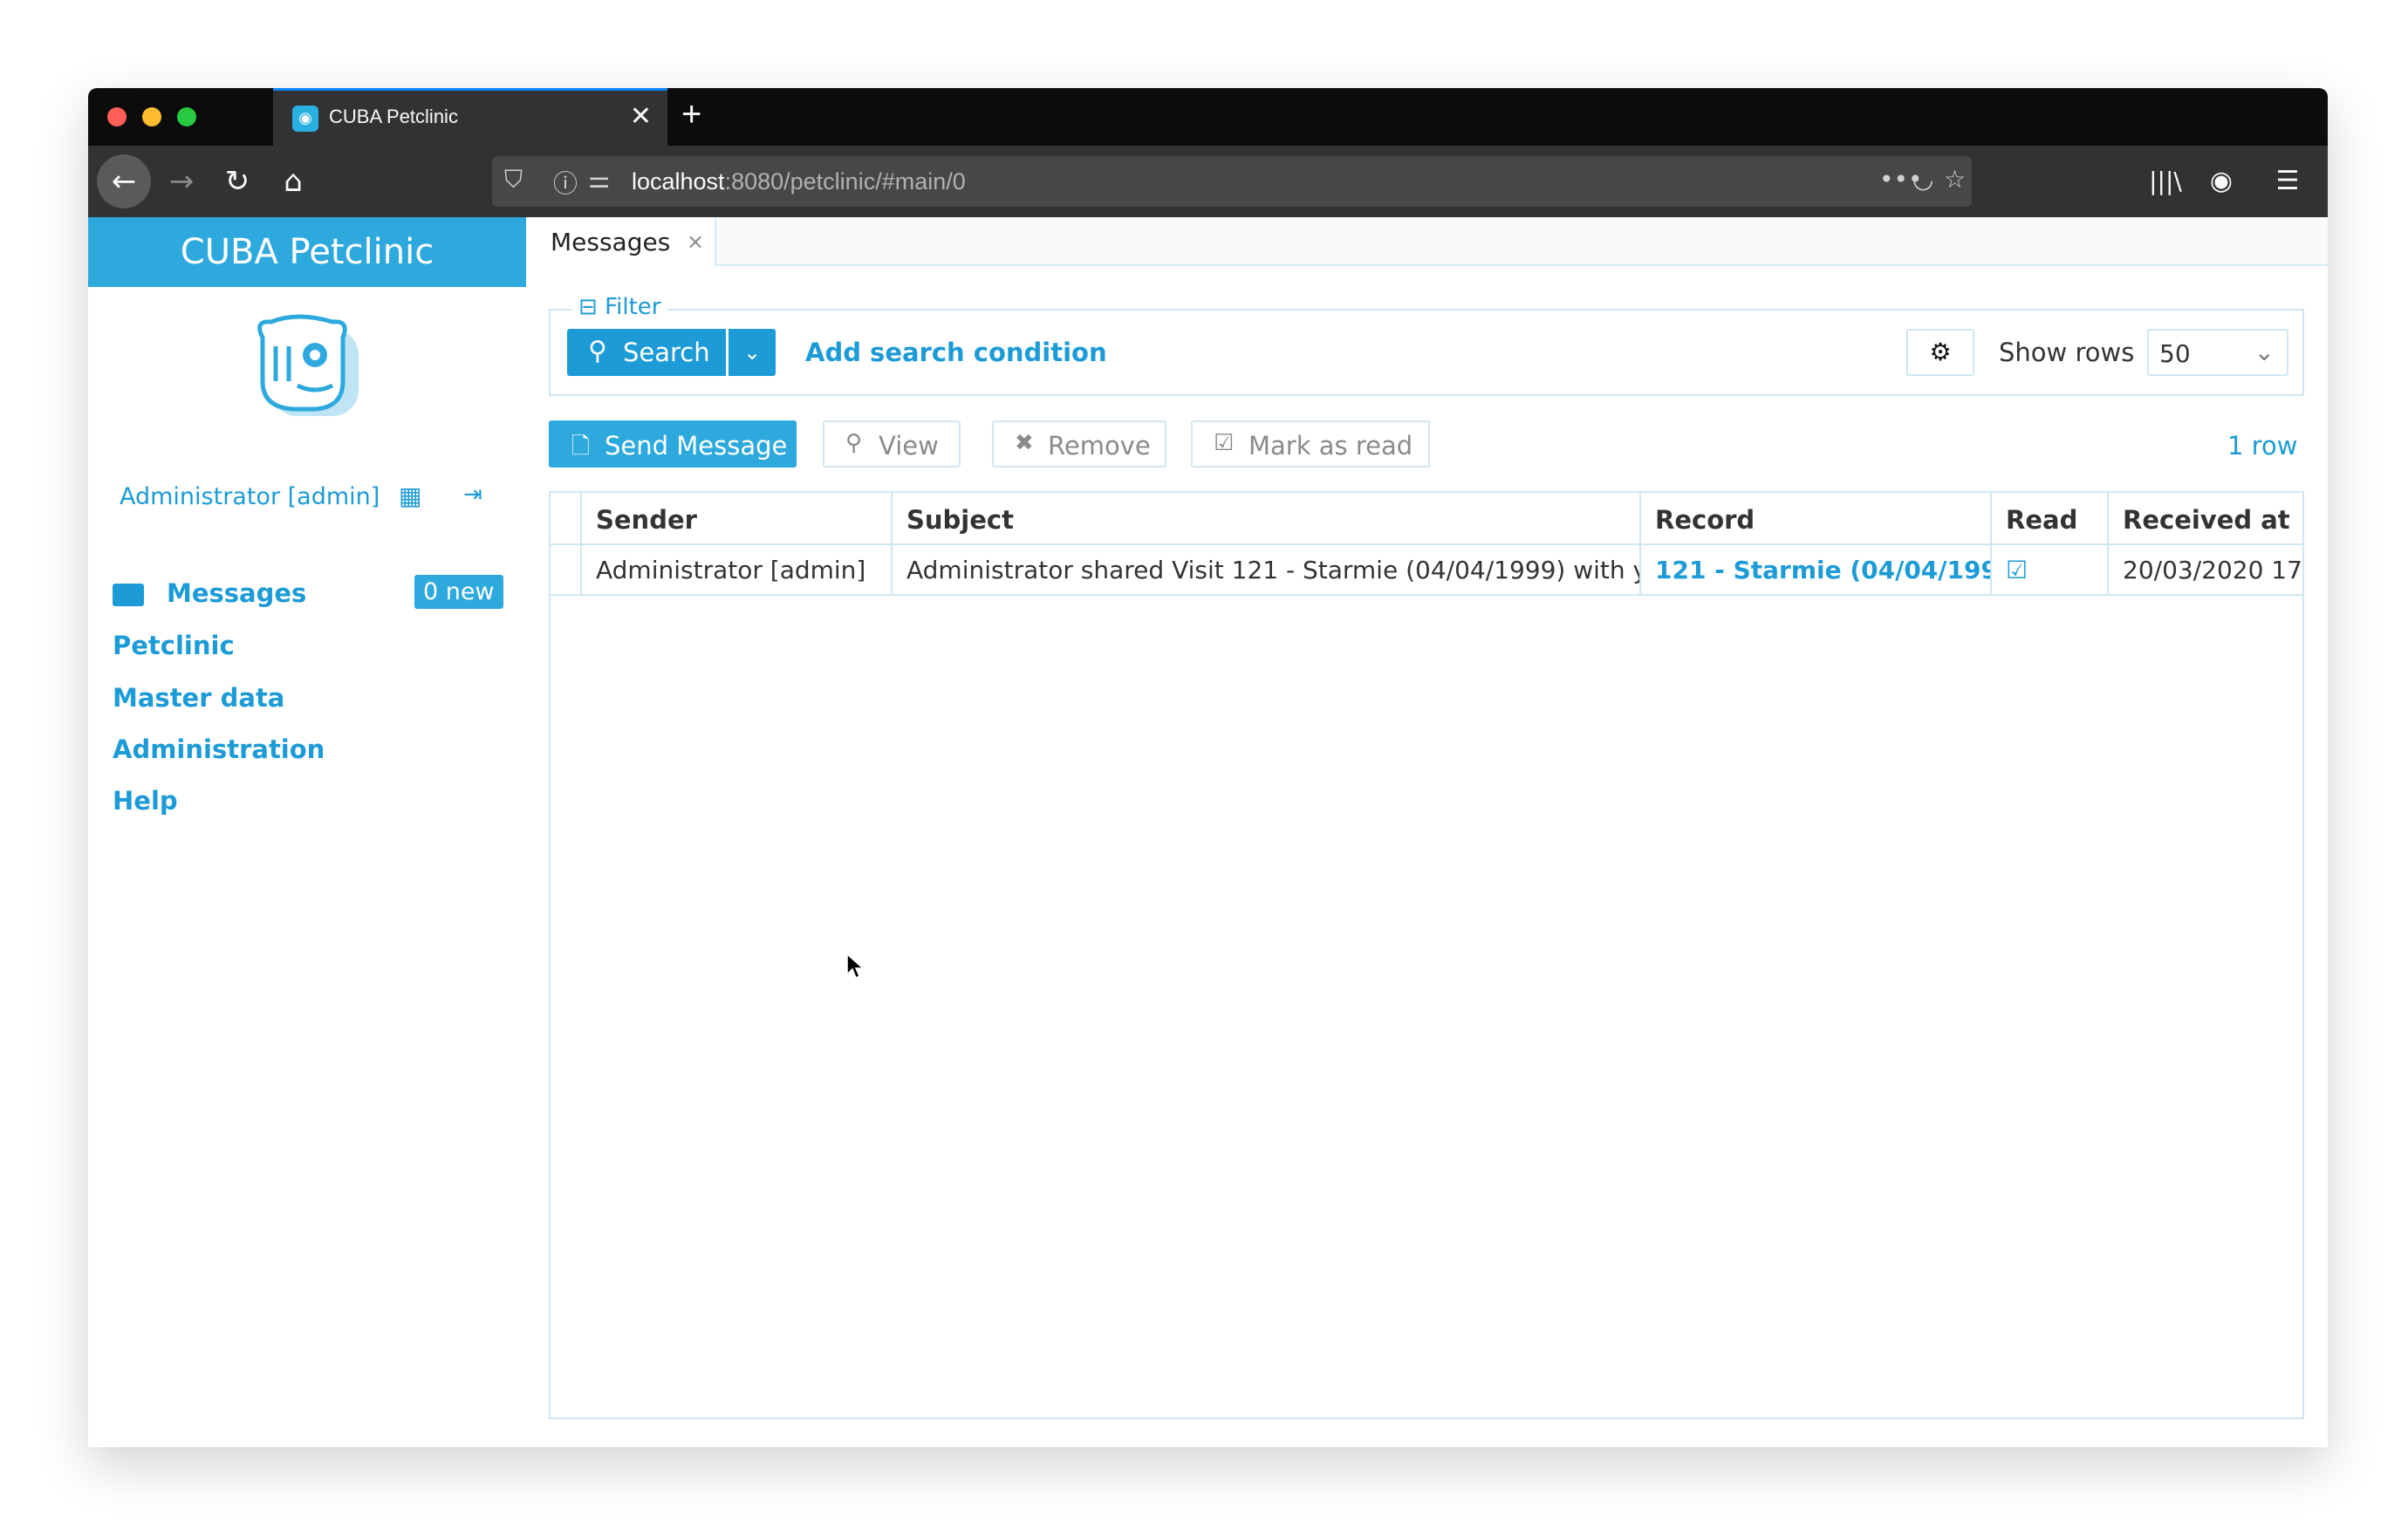  I want to click on tab-messages-label: Messages, so click(611, 242).